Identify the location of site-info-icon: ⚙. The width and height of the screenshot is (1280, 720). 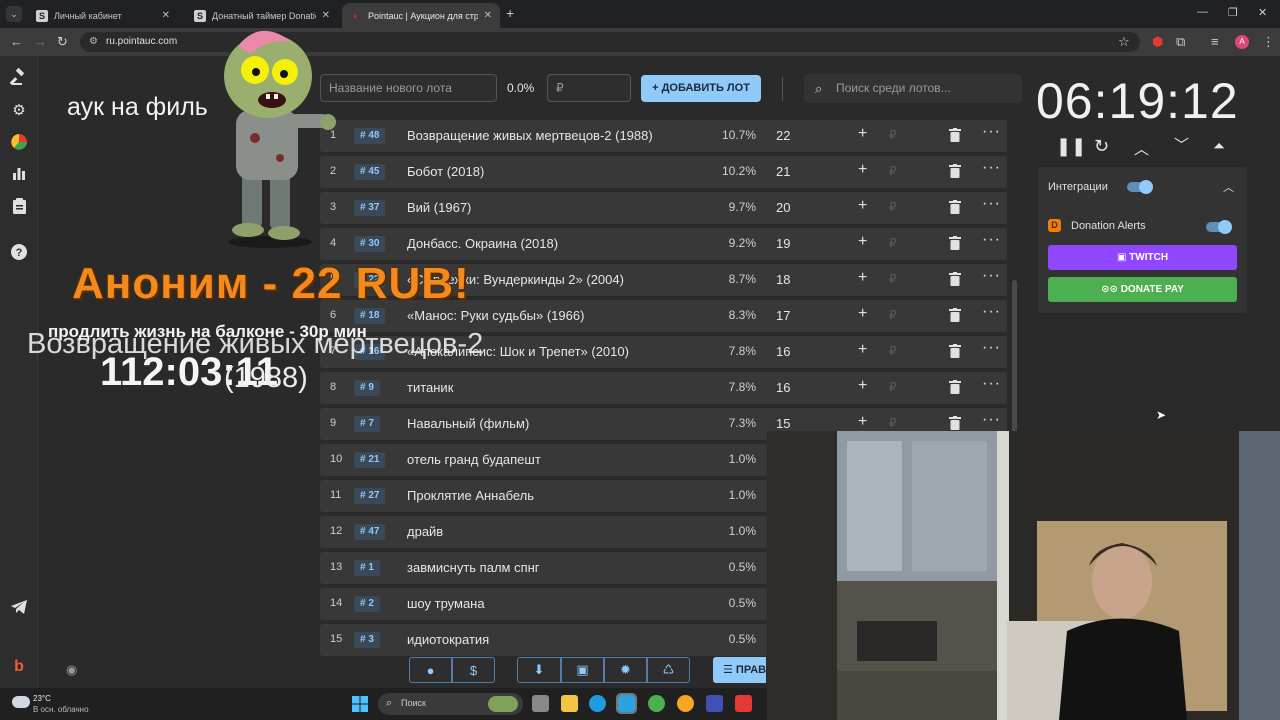
(93, 42).